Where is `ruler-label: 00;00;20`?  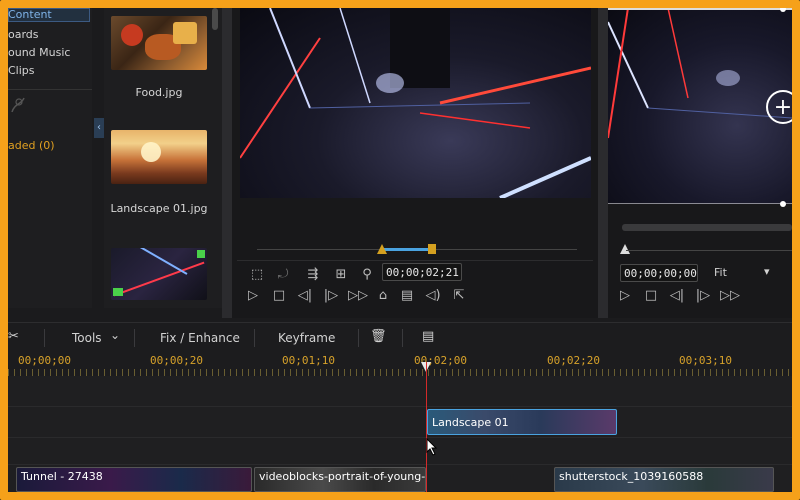
ruler-label: 00;00;20 is located at coordinates (176, 360).